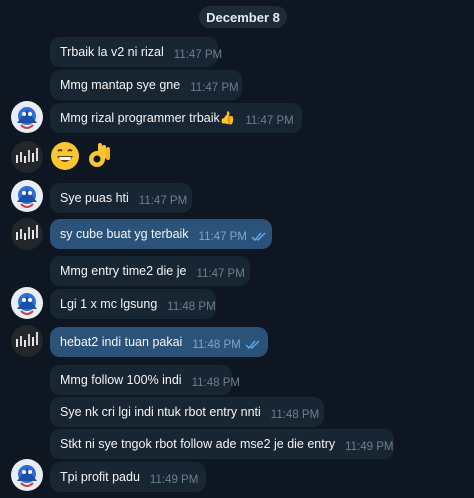 This screenshot has width=474, height=498. I want to click on message-bubble: Mmg mantap sye gne 11:47 PM, so click(146, 85).